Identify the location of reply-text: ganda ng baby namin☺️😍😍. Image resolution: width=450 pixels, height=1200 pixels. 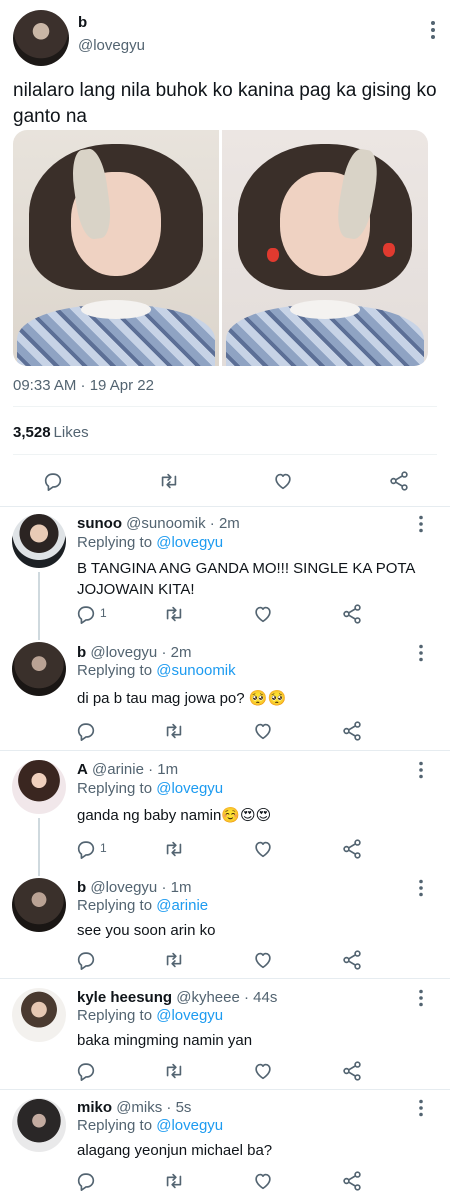
(174, 815).